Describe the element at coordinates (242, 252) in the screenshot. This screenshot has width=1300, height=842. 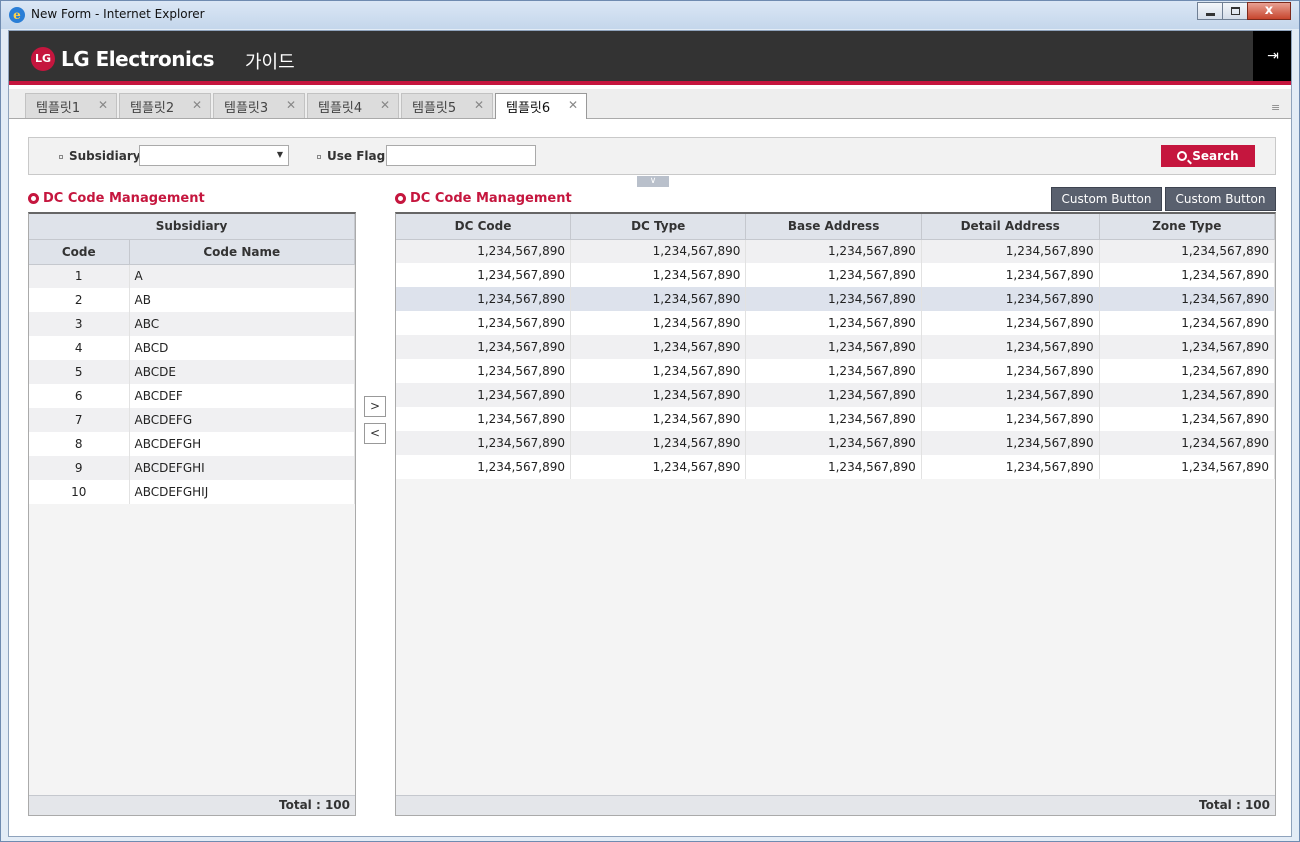
I see `column-header-code-name: Code Name` at that location.